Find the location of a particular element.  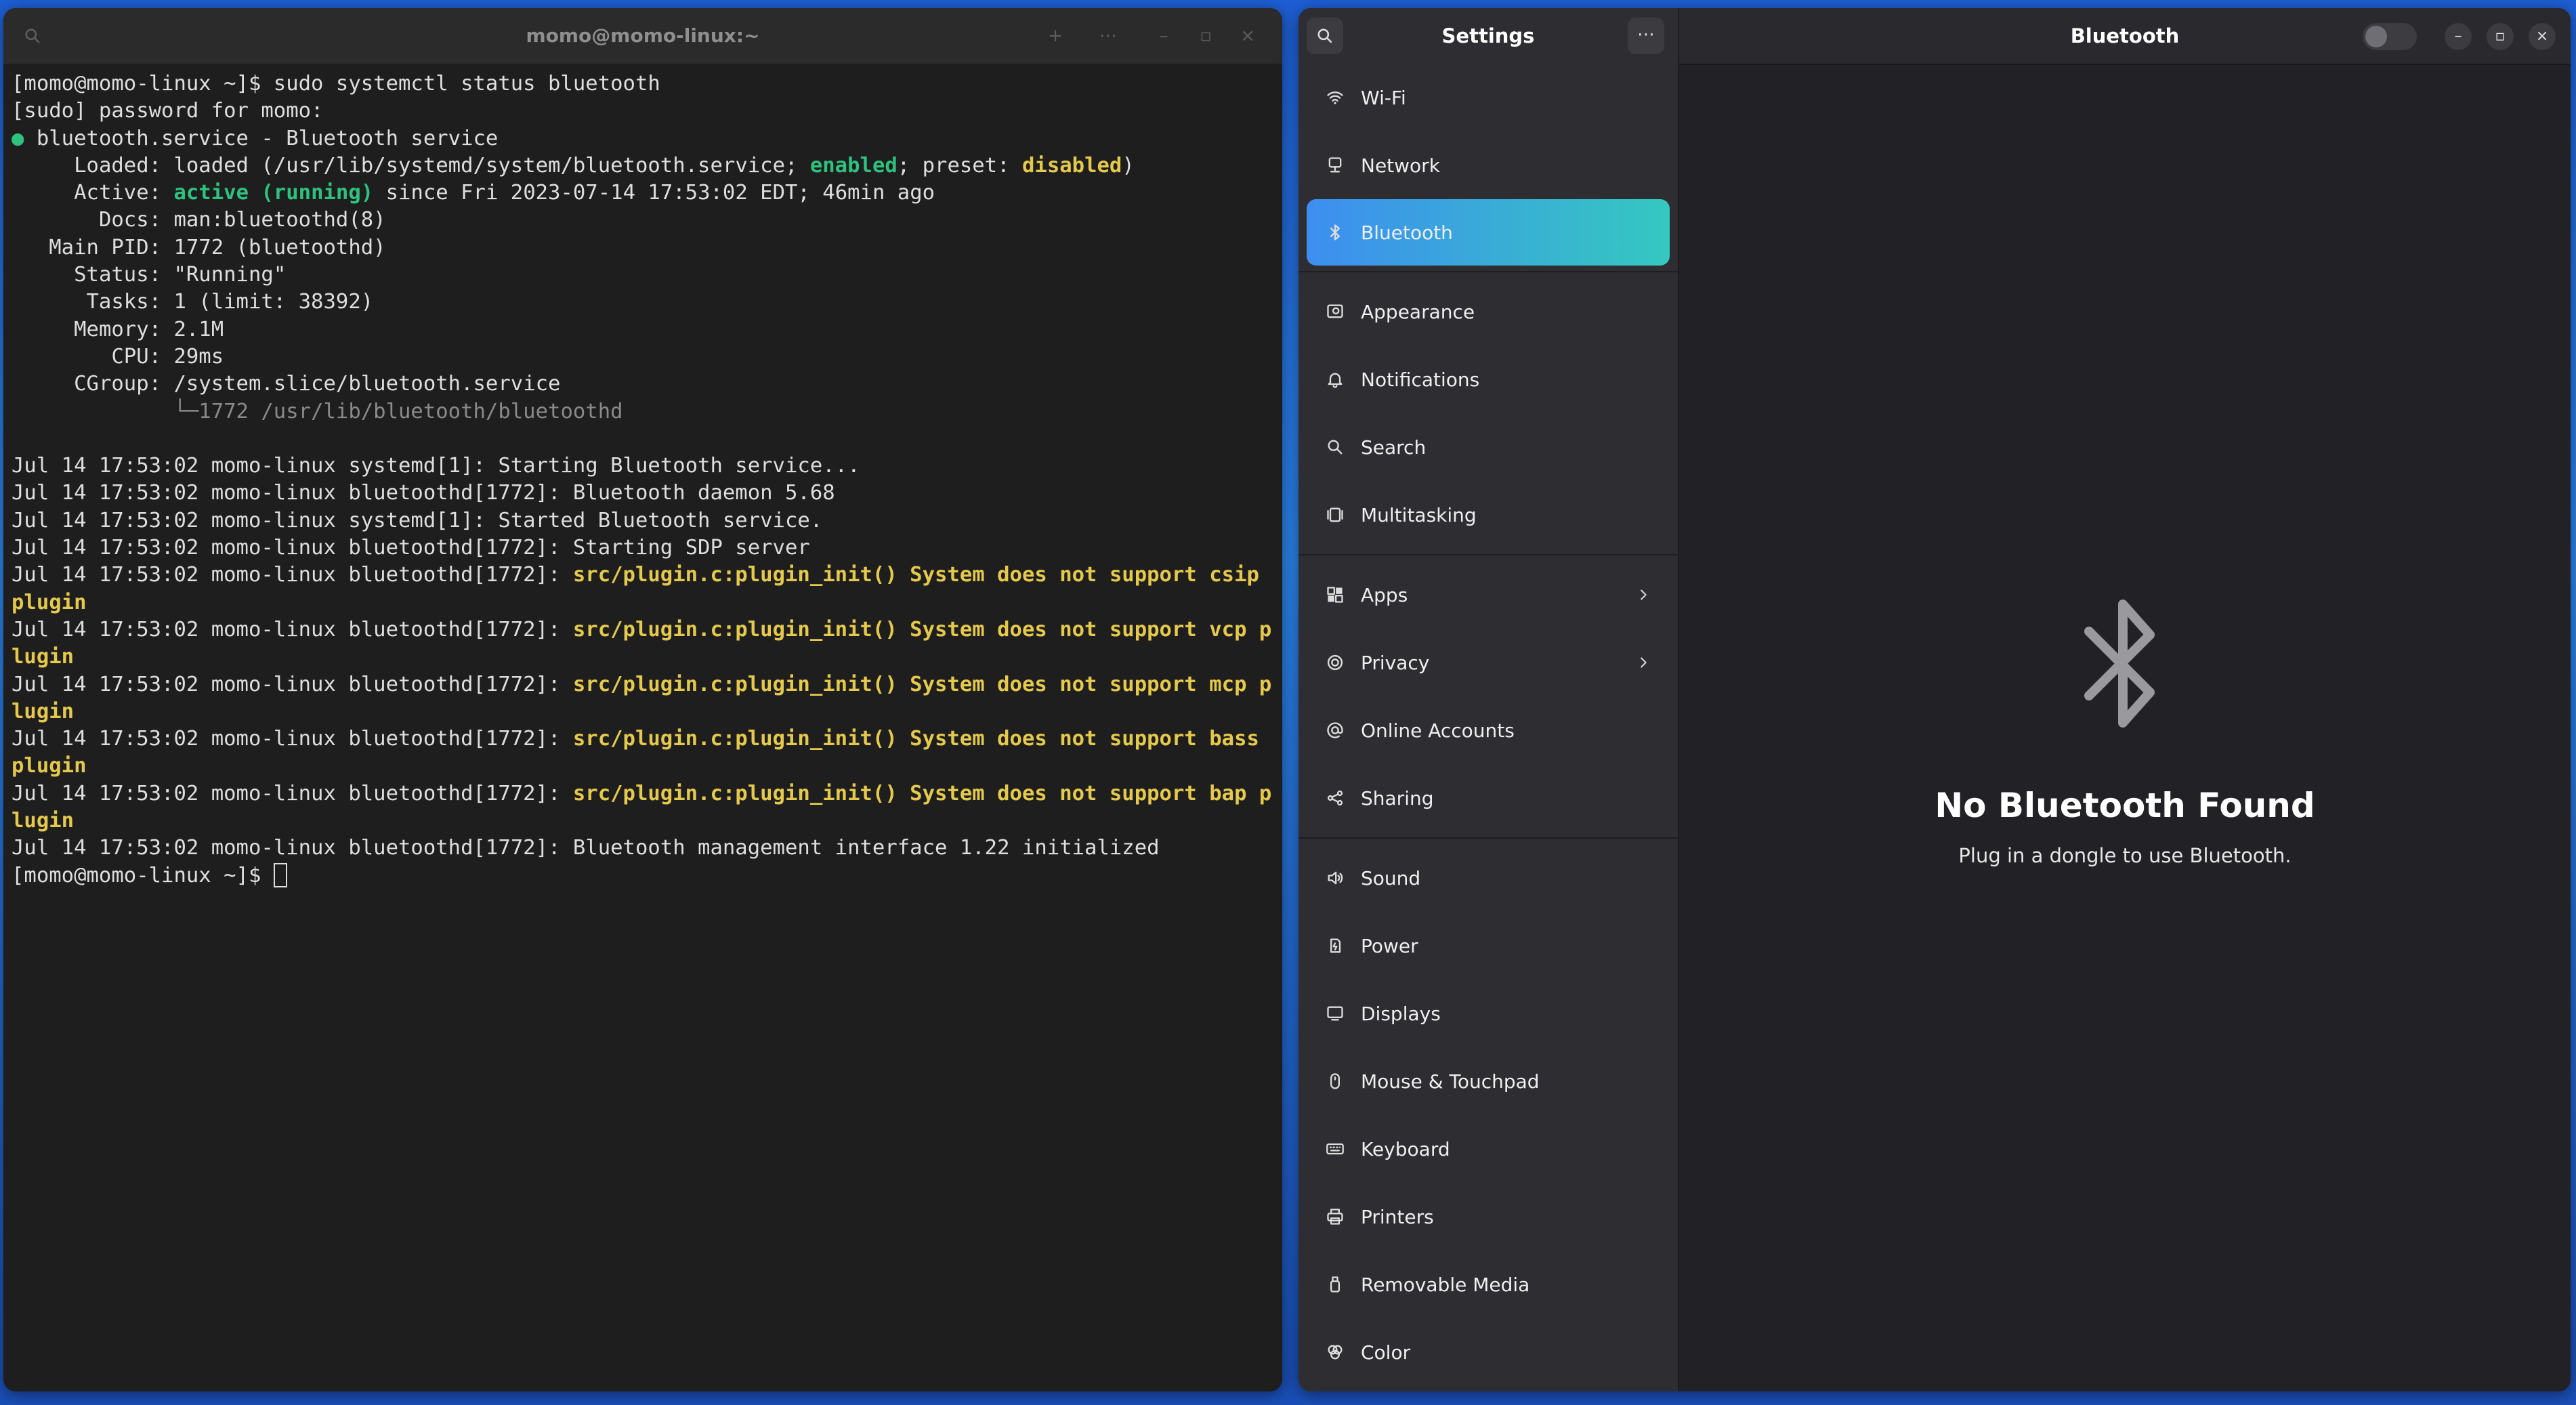

sidebar-item-label: Displays is located at coordinates (1401, 1013).